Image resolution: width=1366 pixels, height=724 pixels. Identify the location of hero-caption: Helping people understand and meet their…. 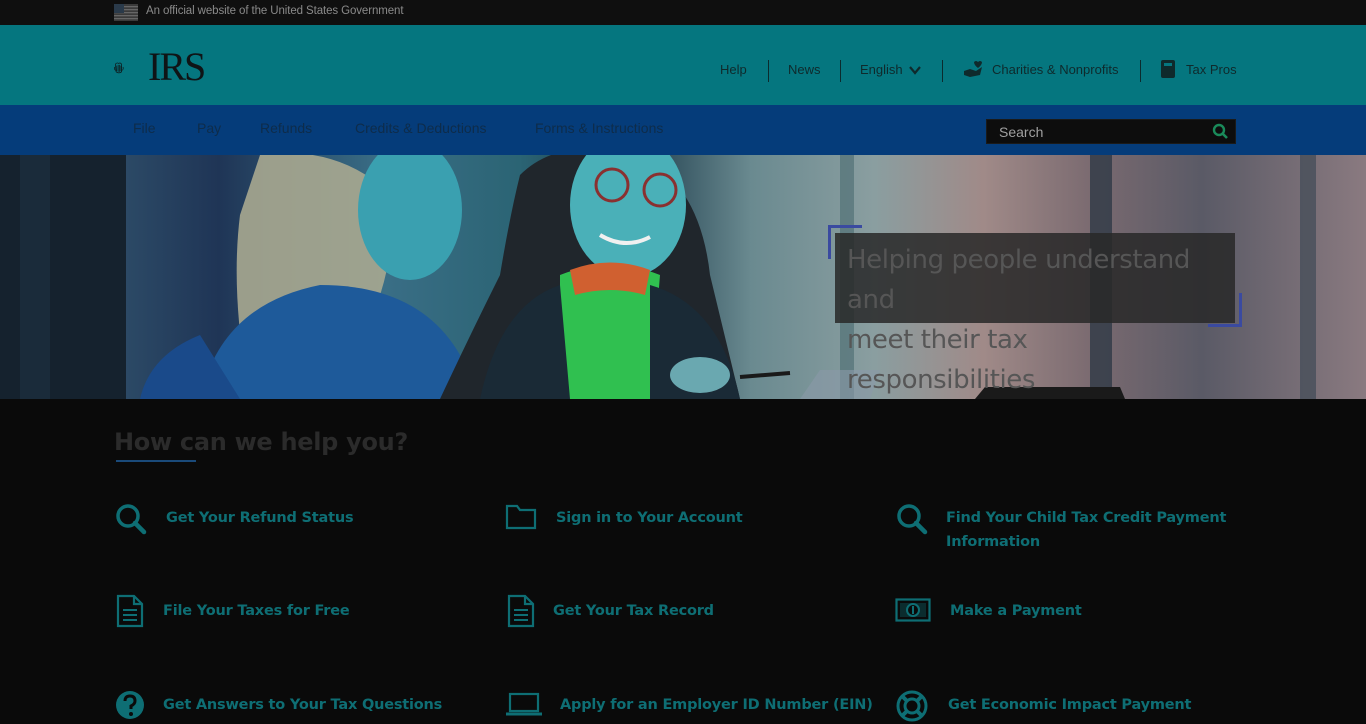
(1035, 314).